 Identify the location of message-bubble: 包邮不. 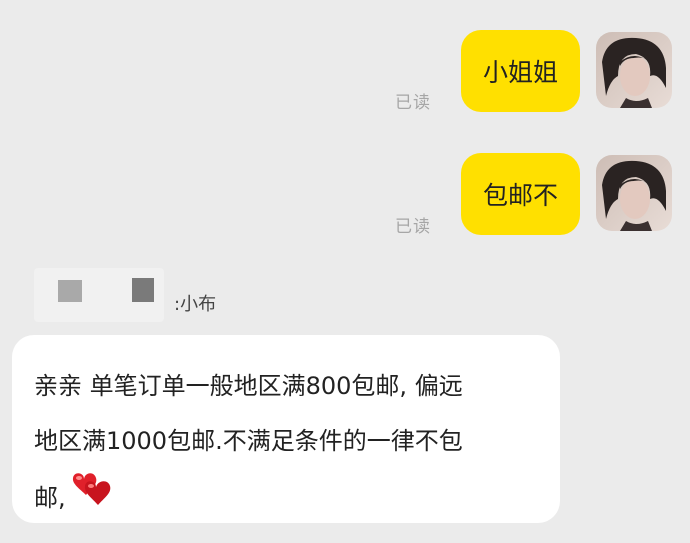
(520, 194).